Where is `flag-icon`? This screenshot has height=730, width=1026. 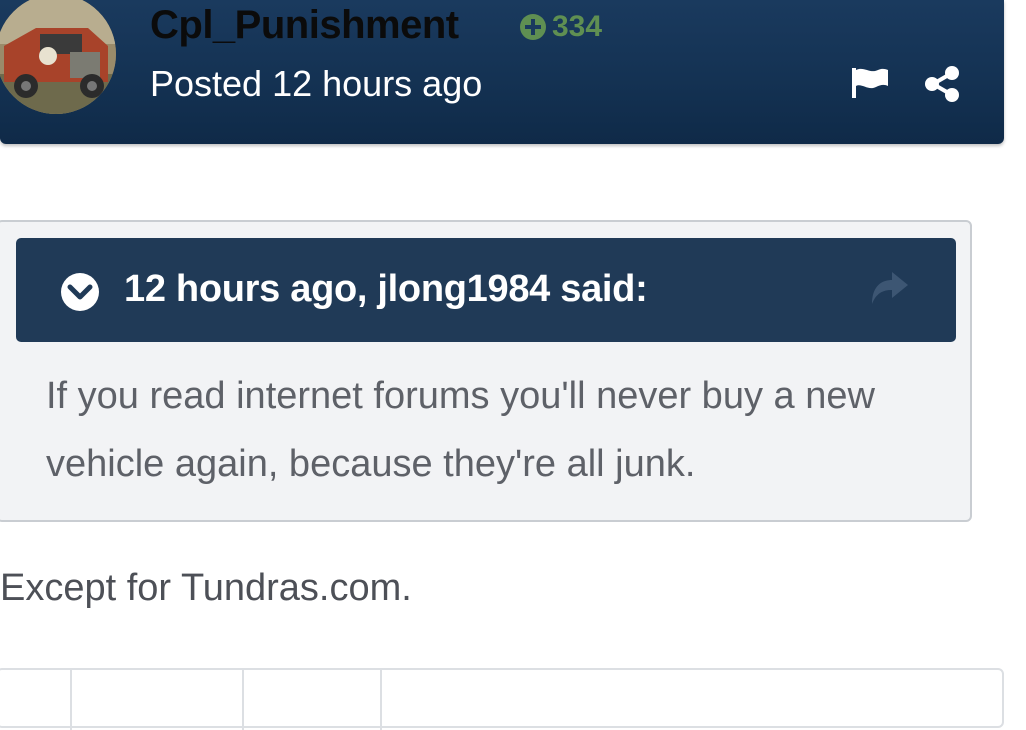 flag-icon is located at coordinates (870, 83).